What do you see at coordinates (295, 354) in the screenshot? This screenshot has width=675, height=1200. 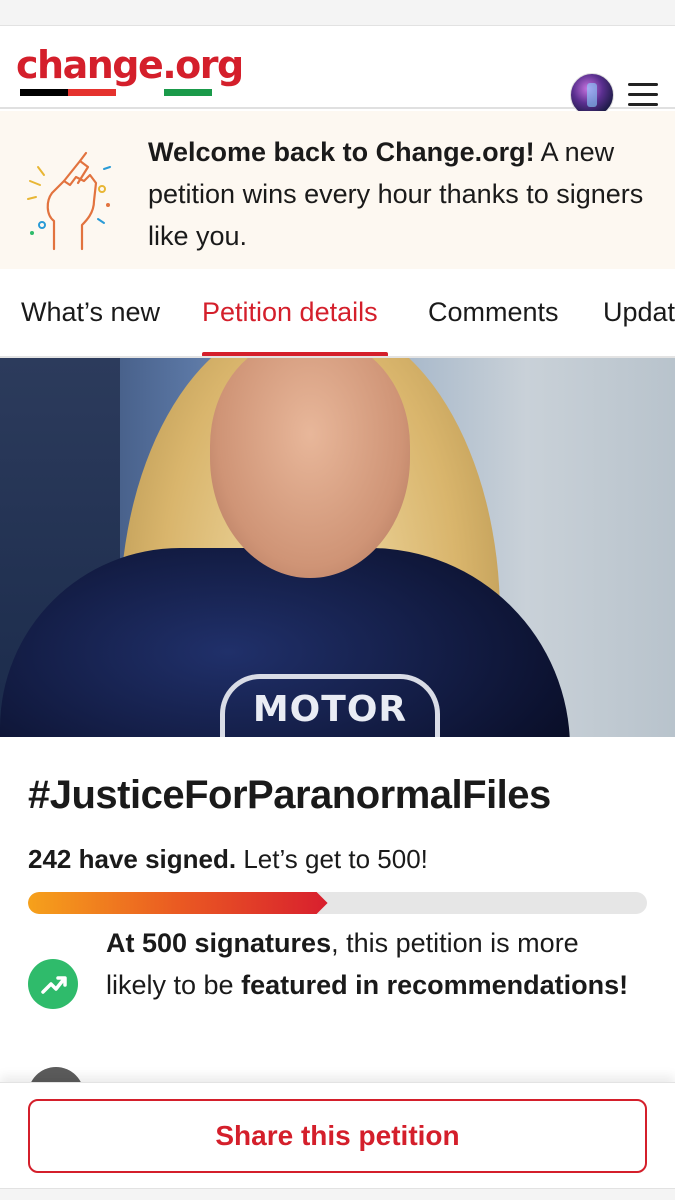 I see `active-tab-indicator` at bounding box center [295, 354].